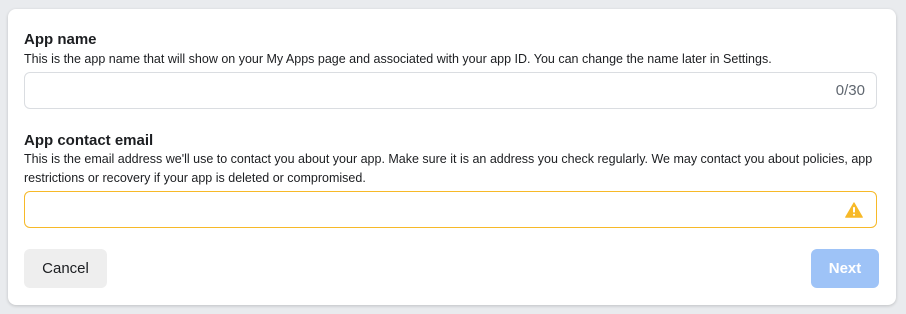 The image size is (906, 314). I want to click on app-name-char-counter: 0/30, so click(850, 90).